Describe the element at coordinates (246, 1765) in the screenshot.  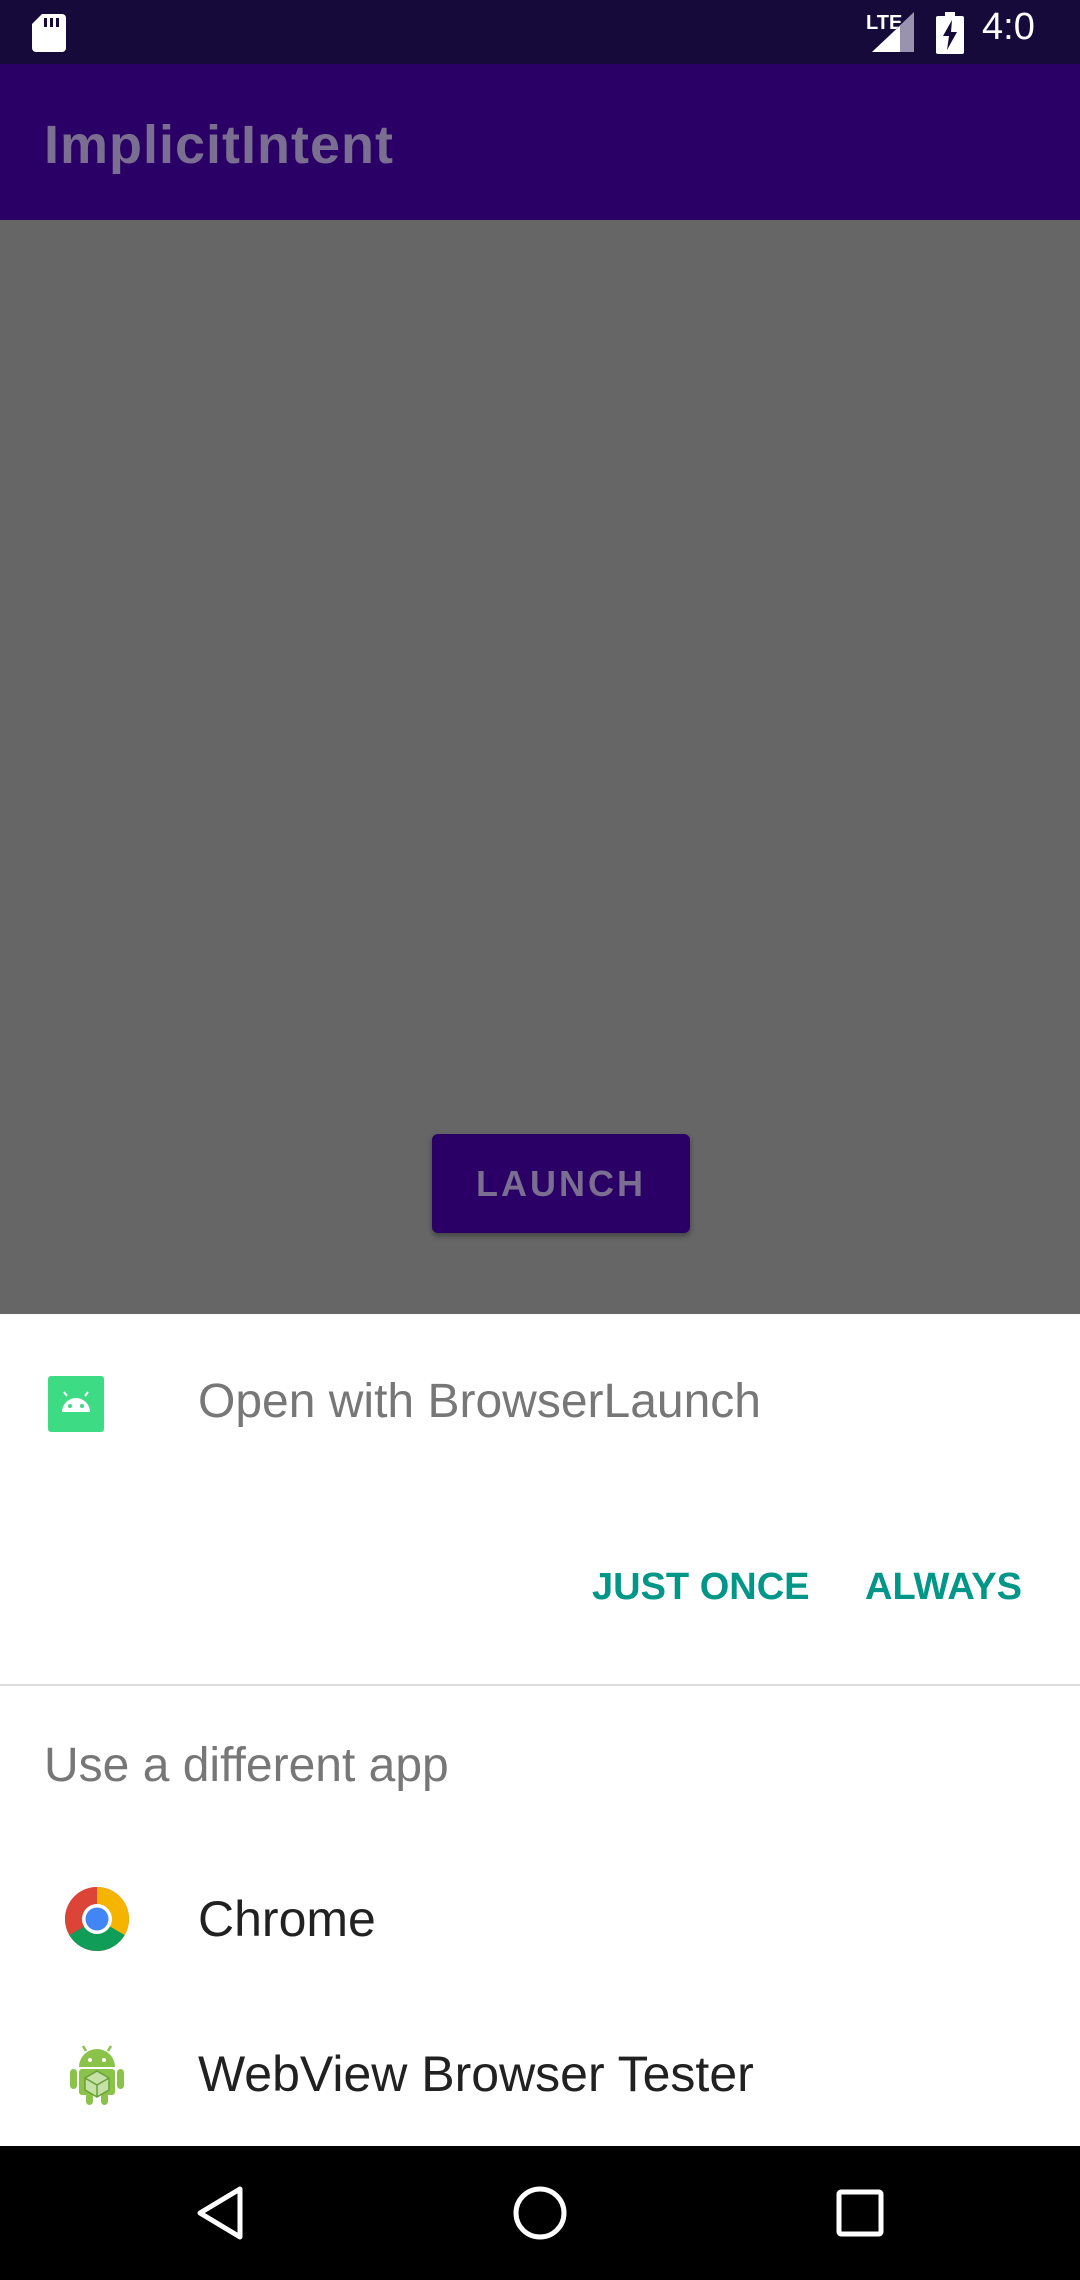
I see `use-different-app-label: Use a different app` at that location.